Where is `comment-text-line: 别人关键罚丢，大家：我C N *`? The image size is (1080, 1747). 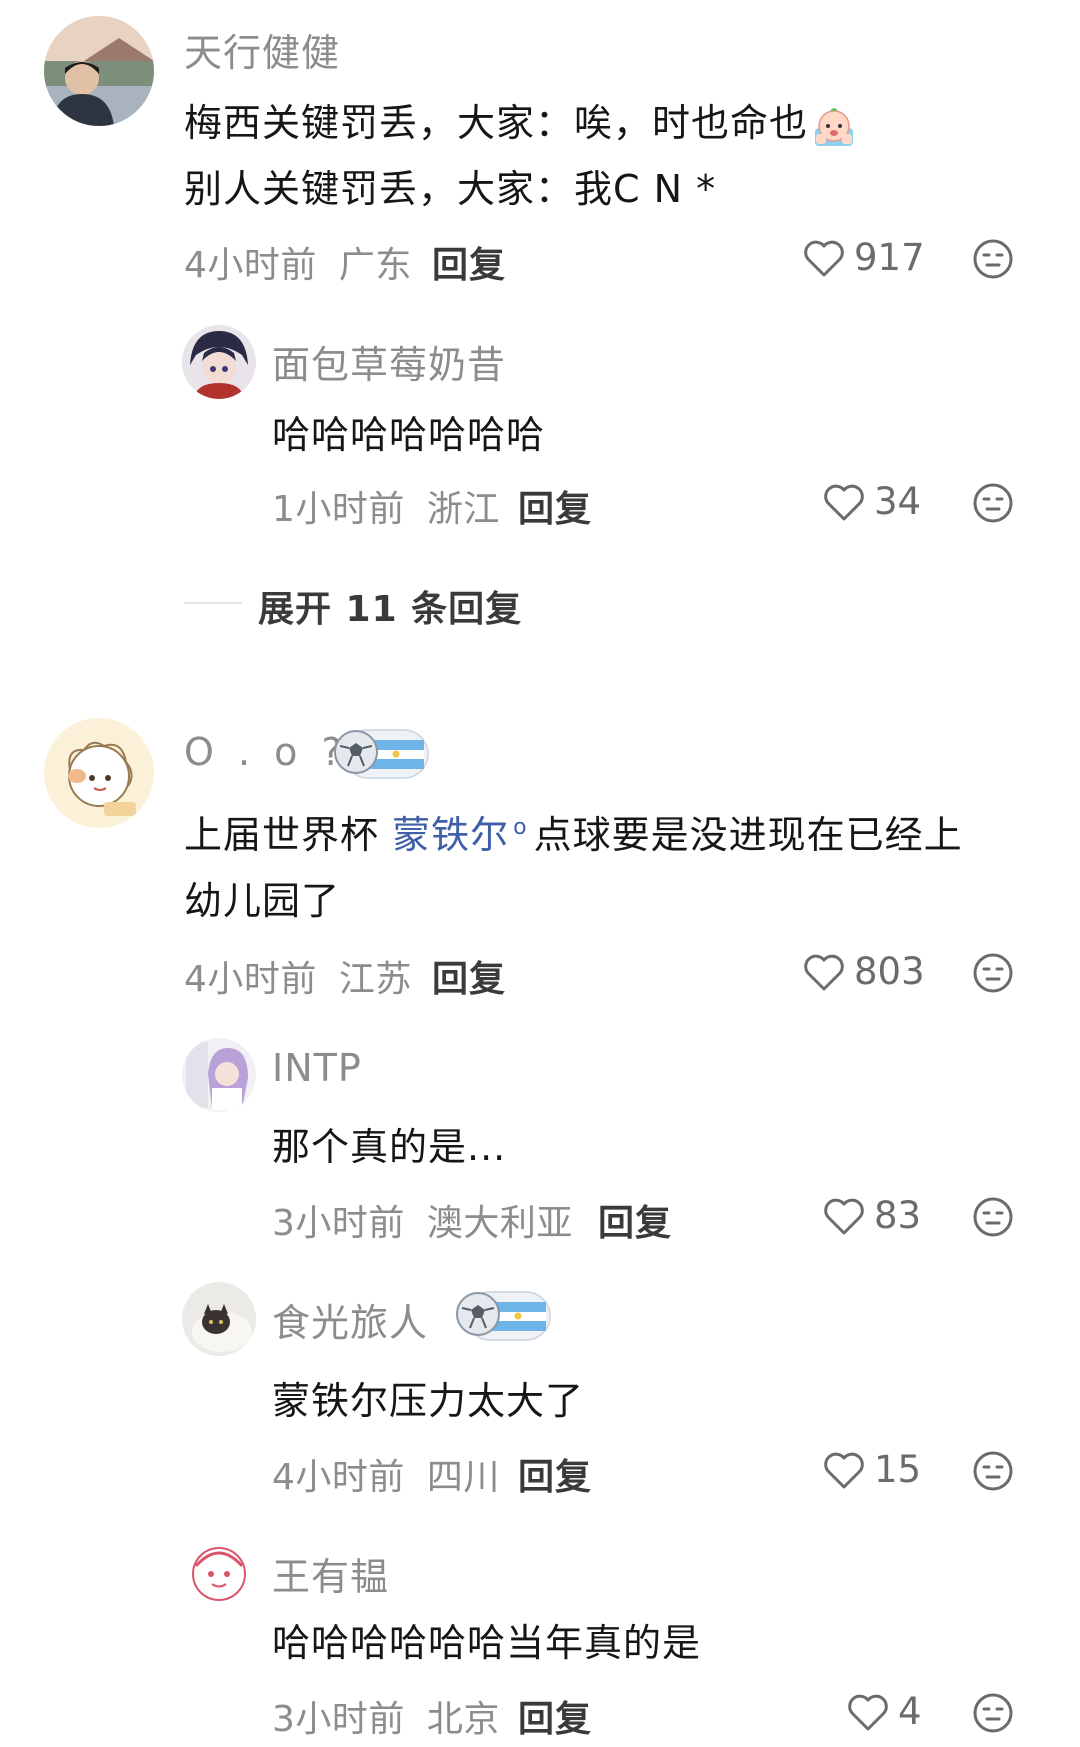 comment-text-line: 别人关键罚丢，大家：我C N * is located at coordinates (450, 189).